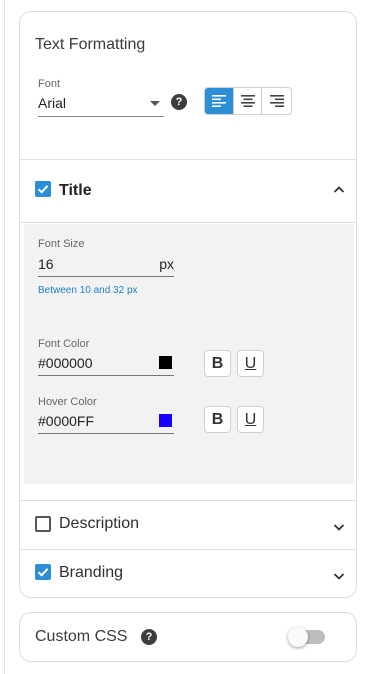 The height and width of the screenshot is (674, 373). I want to click on font-select-value: Arial, so click(52, 103).